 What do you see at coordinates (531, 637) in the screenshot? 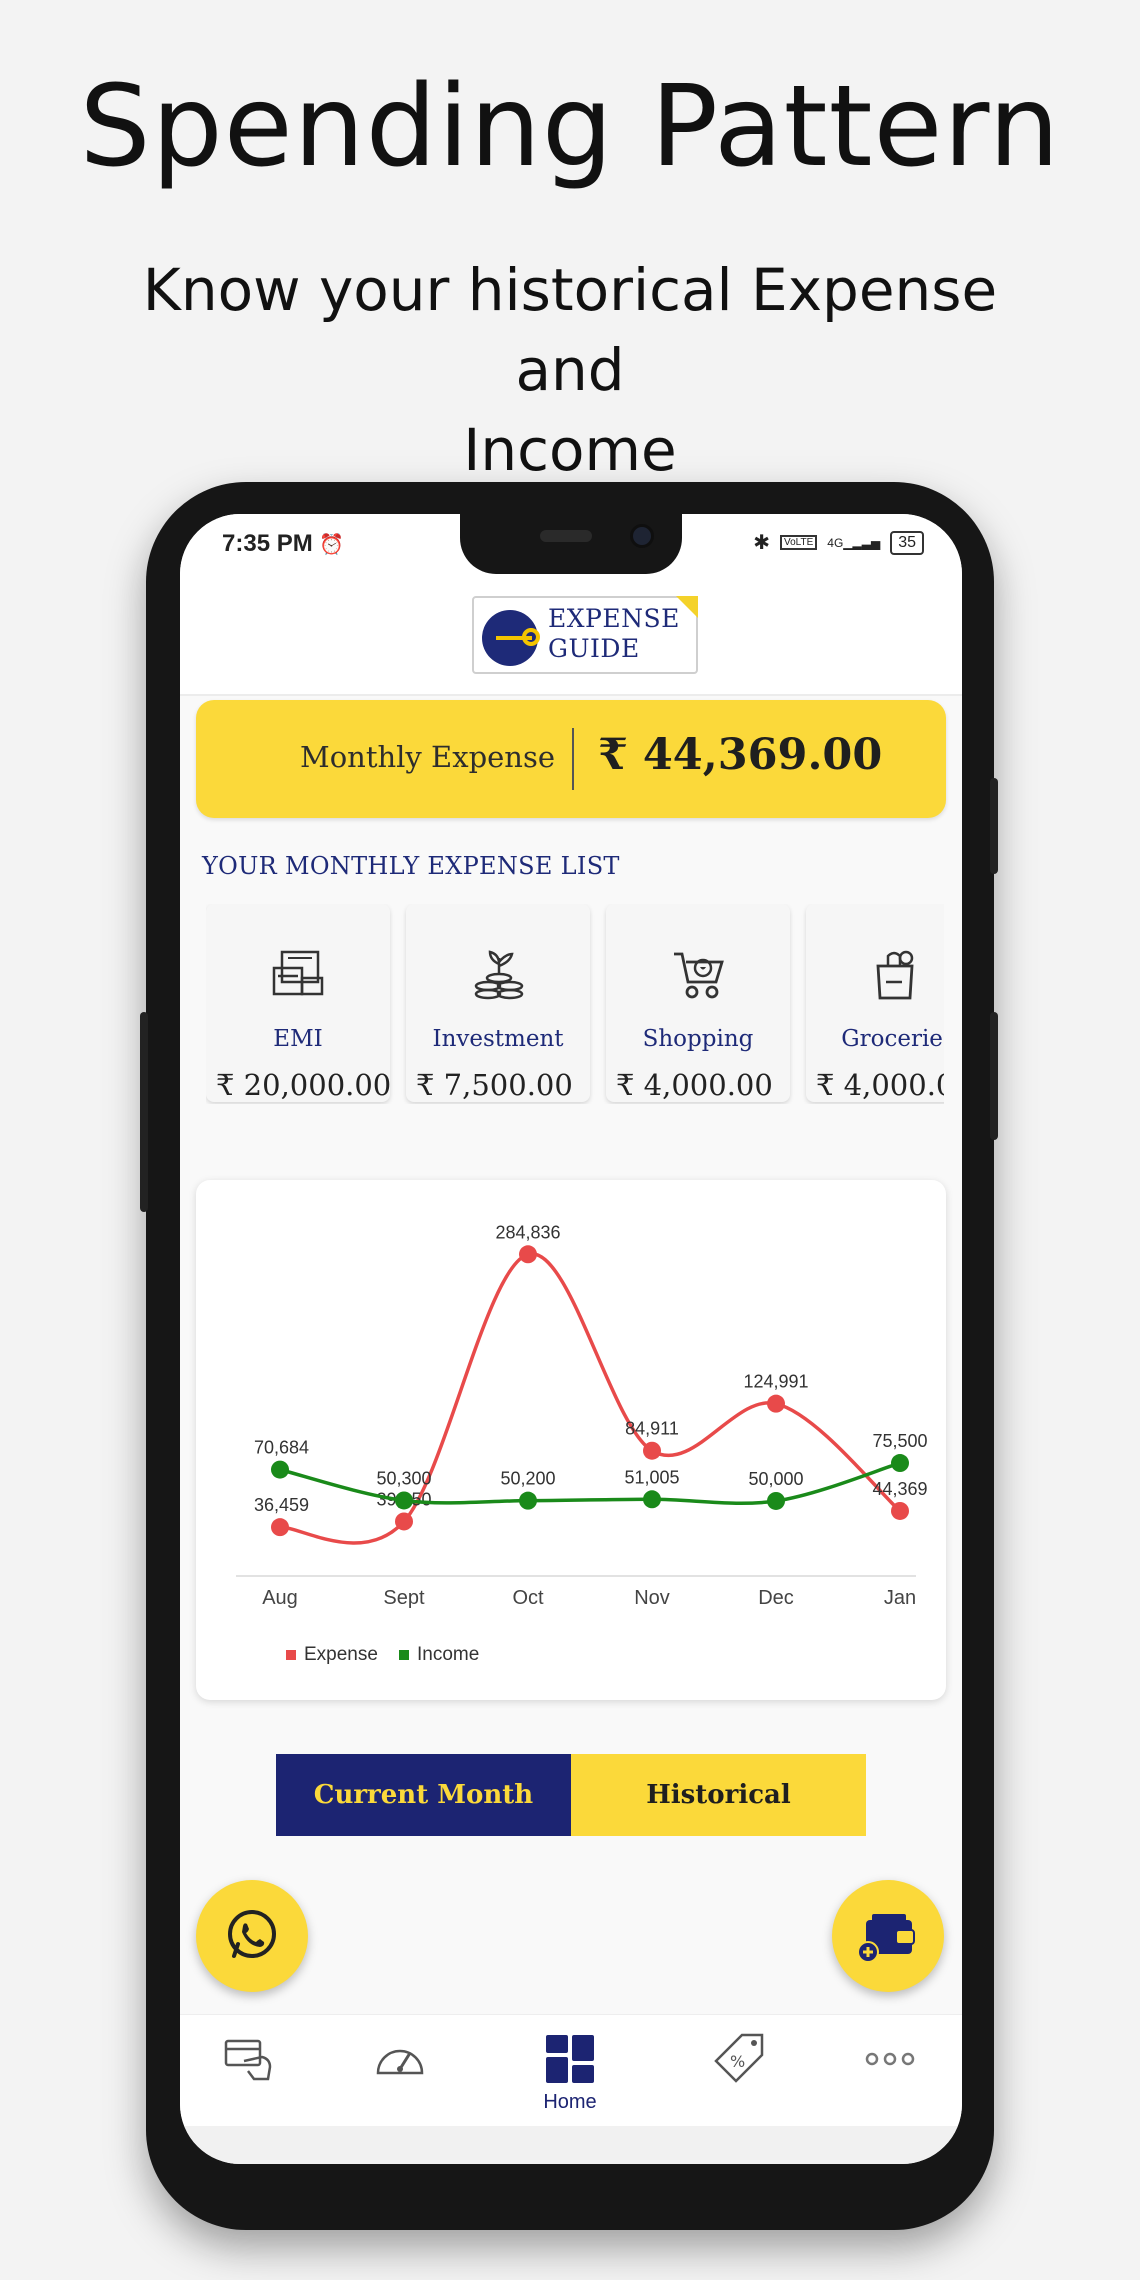
I see `logo-key-ring` at bounding box center [531, 637].